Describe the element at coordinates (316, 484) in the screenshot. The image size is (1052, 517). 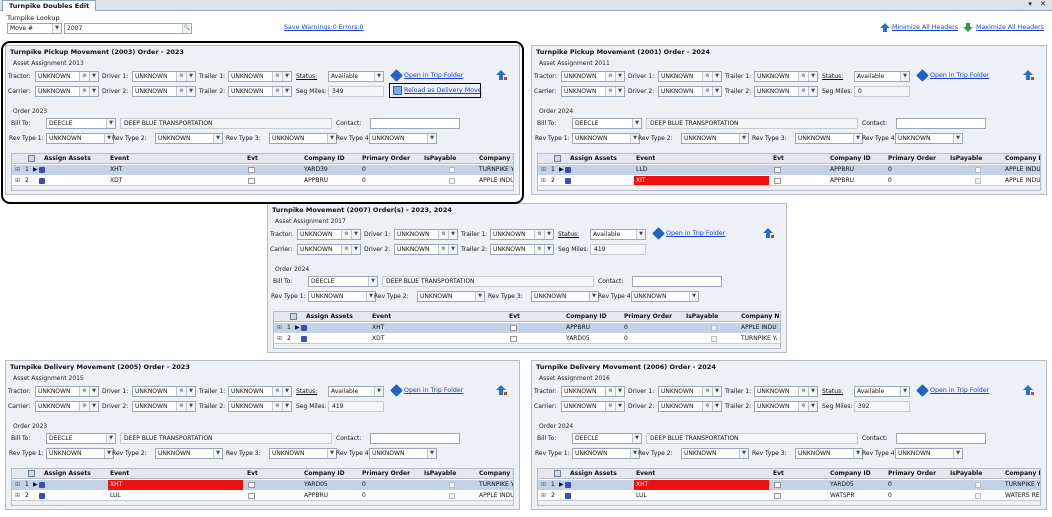
I see `company-id-cell: YARD05` at that location.